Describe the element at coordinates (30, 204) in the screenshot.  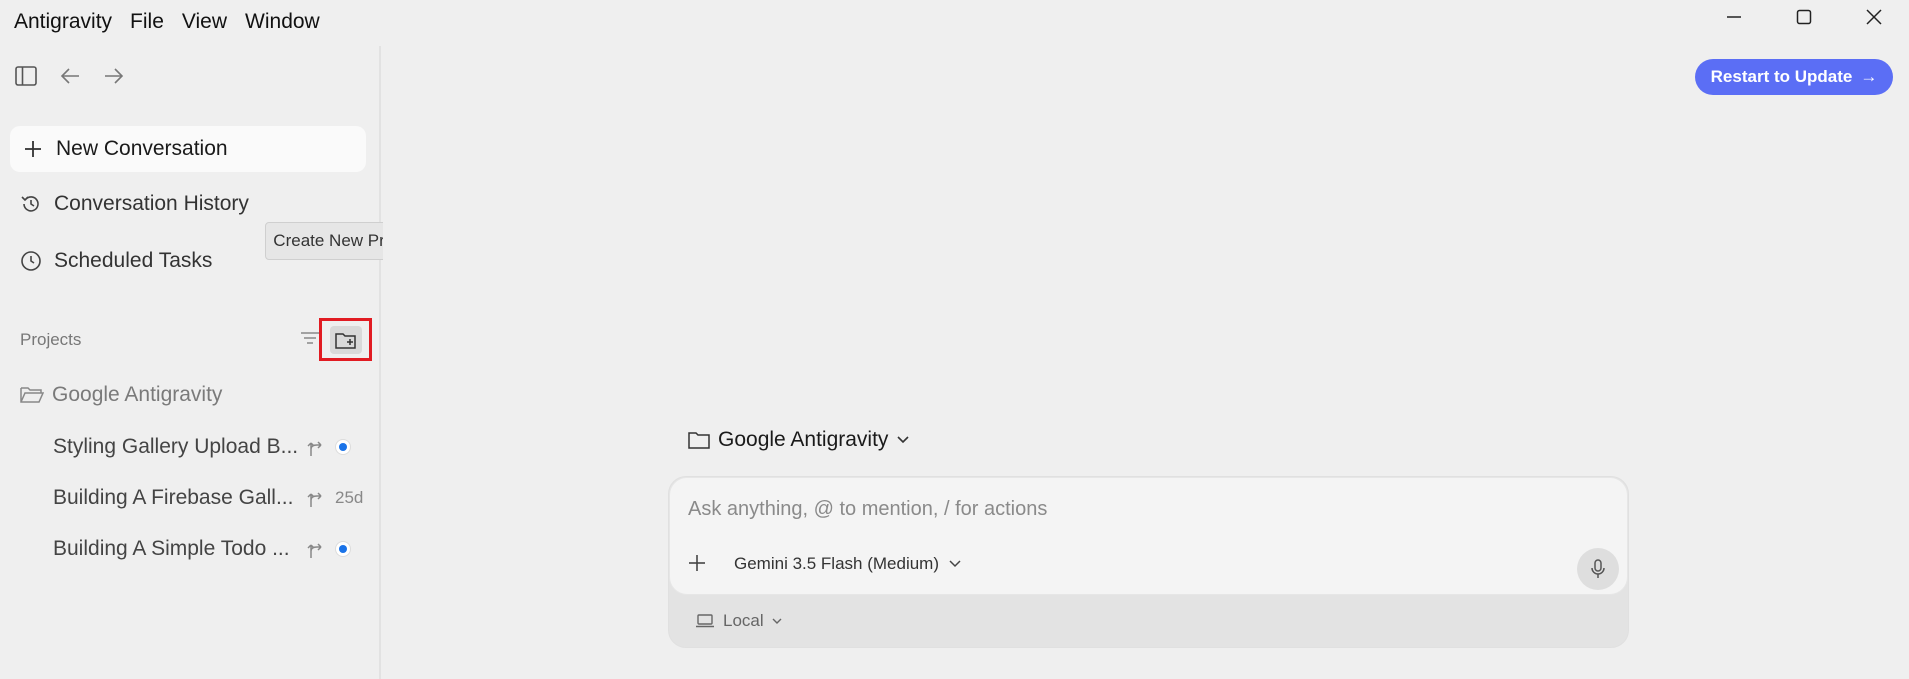
I see `history-icon` at that location.